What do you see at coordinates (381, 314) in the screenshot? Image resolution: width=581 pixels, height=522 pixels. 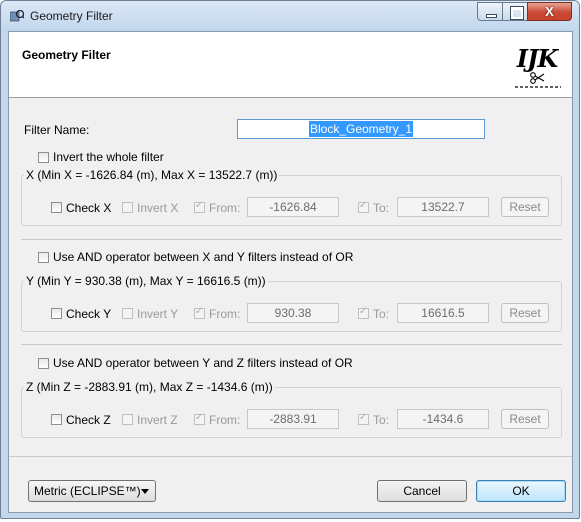 I see `to-y-label: To:` at bounding box center [381, 314].